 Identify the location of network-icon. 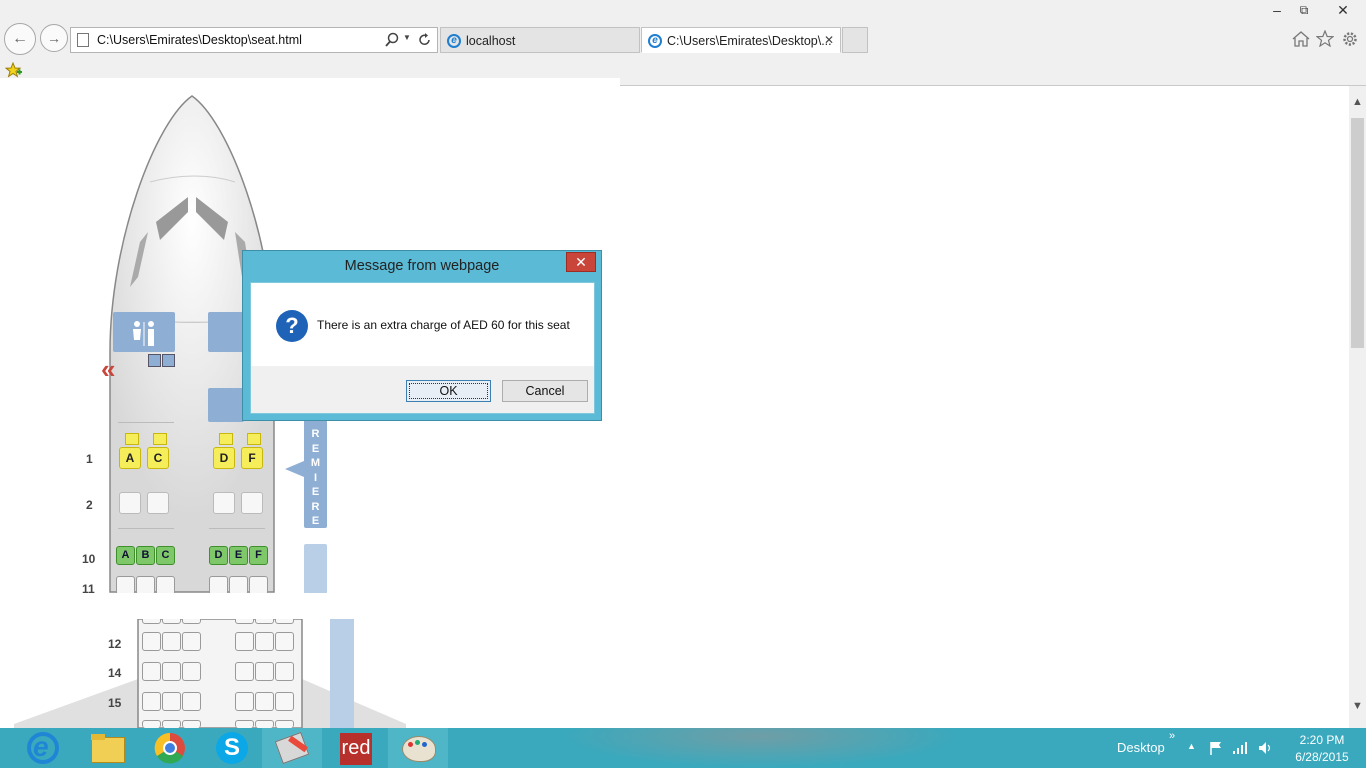
(1241, 748).